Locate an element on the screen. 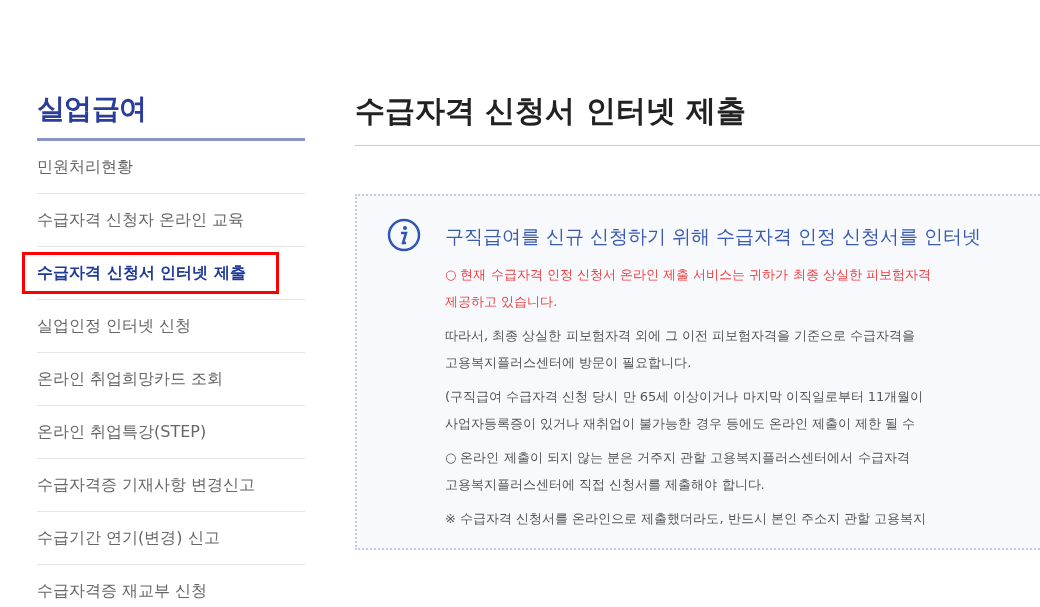  sidebar-item: 수급자격증 재교부 신청 is located at coordinates (122, 591).